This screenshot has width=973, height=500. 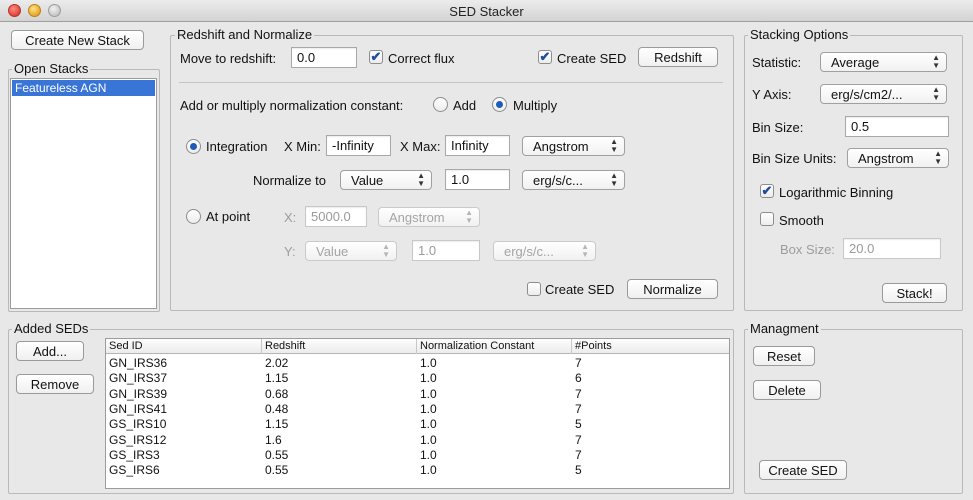 I want to click on table-row: GS_IRS3 0.55 1.0 7, so click(x=417, y=455).